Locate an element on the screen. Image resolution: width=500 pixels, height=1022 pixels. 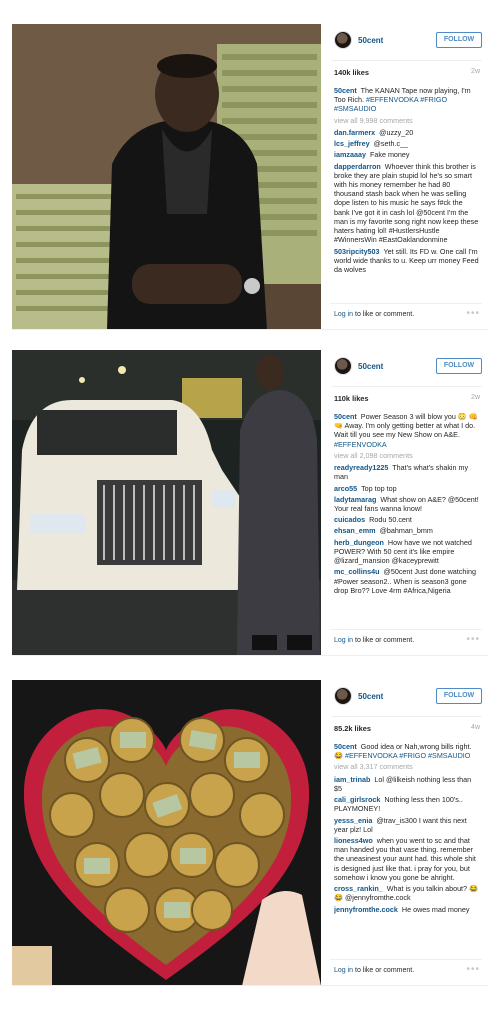
comment-username: iam_trinab is located at coordinates (352, 779).